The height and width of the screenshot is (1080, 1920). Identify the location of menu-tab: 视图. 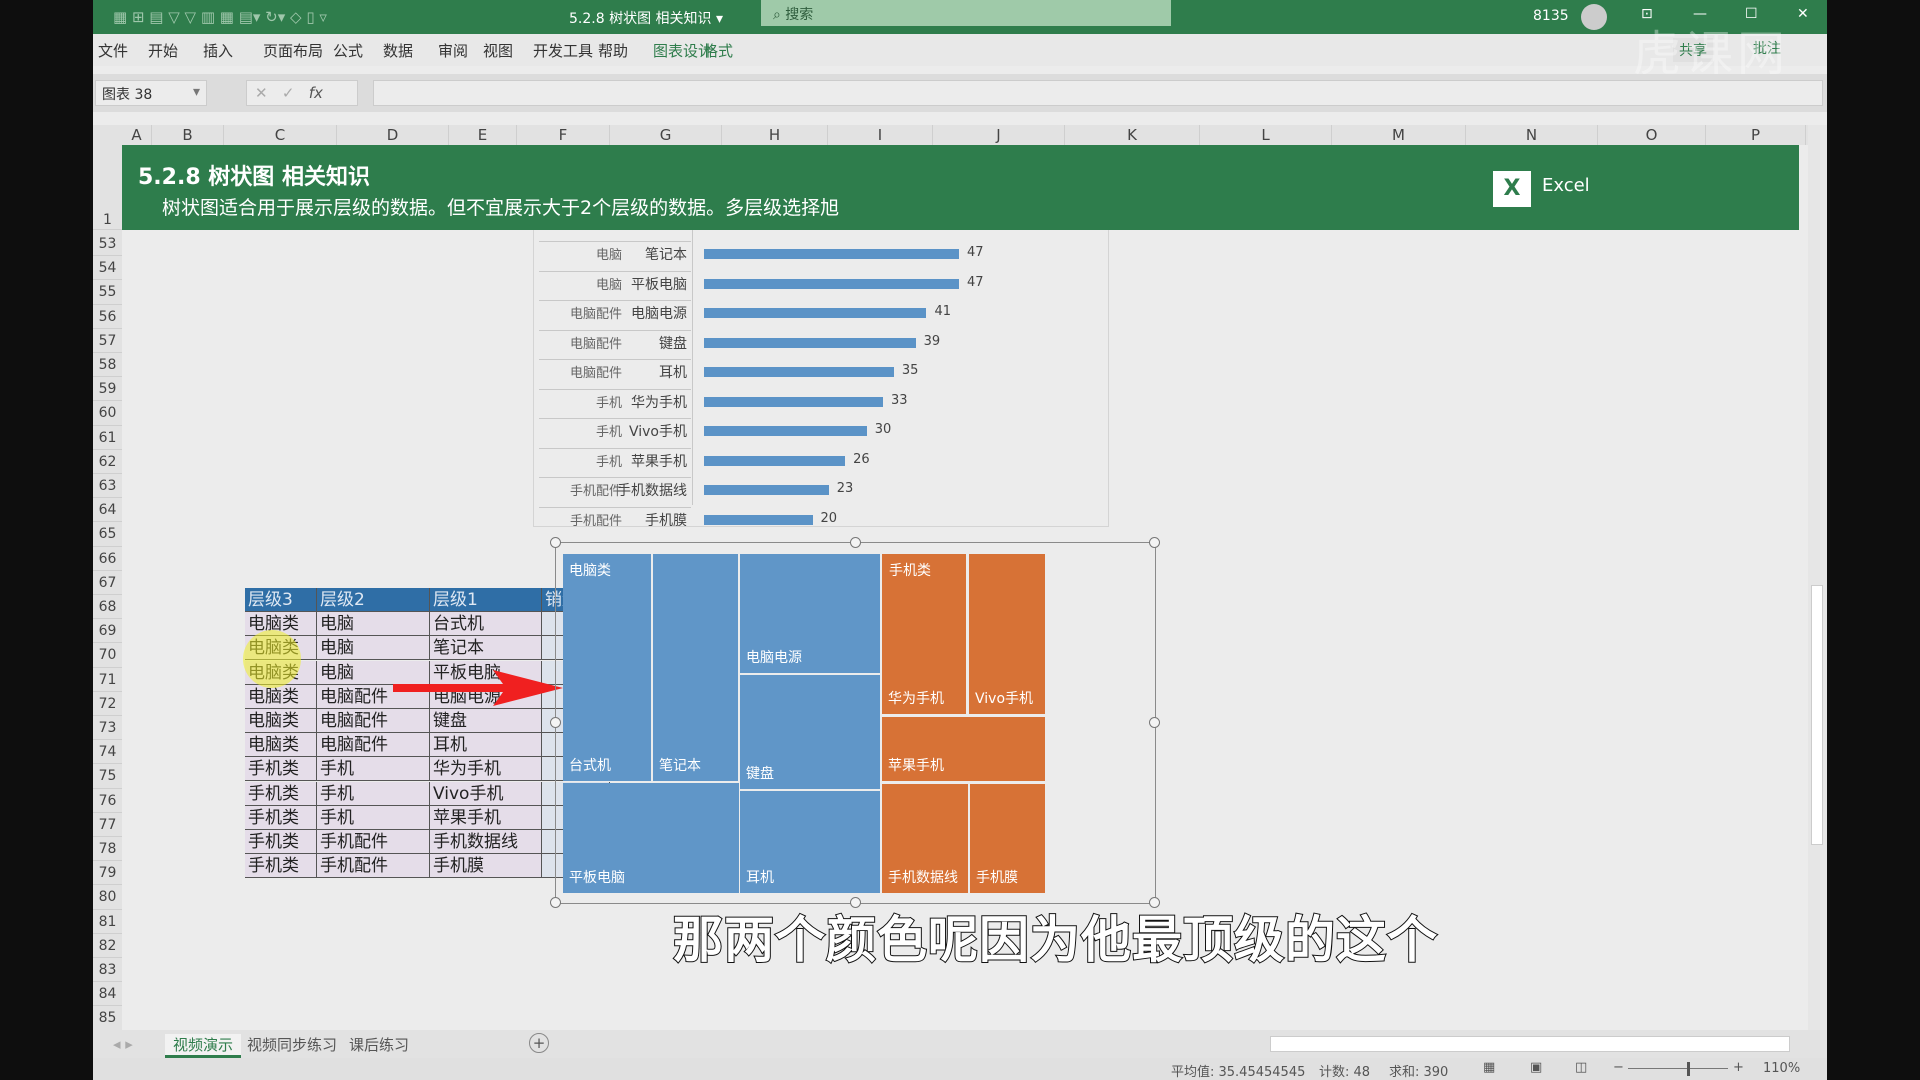
(498, 50).